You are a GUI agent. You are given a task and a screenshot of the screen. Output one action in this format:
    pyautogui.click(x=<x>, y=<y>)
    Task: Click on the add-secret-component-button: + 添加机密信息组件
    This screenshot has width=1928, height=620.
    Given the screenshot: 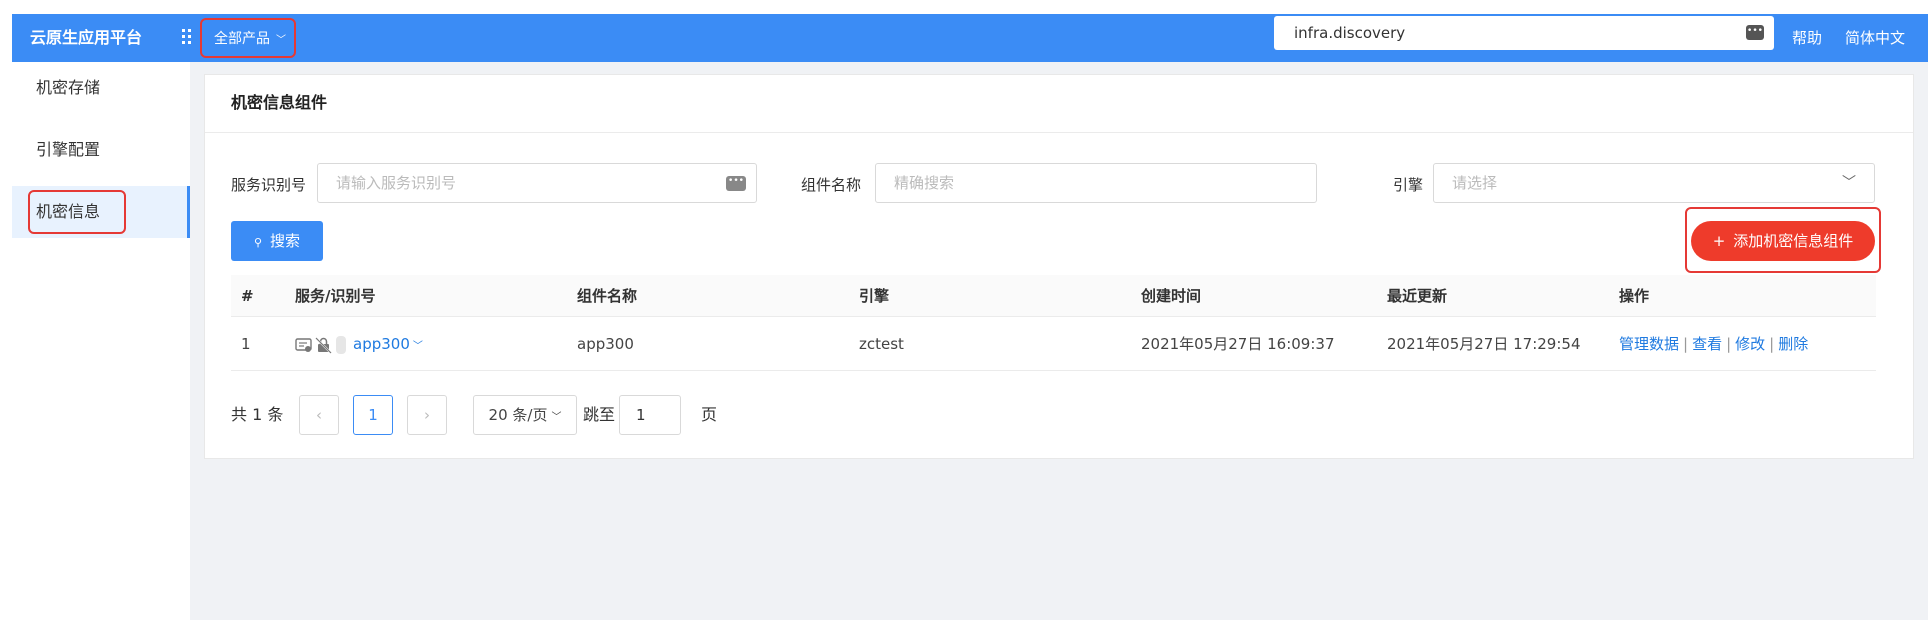 What is the action you would take?
    pyautogui.click(x=1783, y=241)
    